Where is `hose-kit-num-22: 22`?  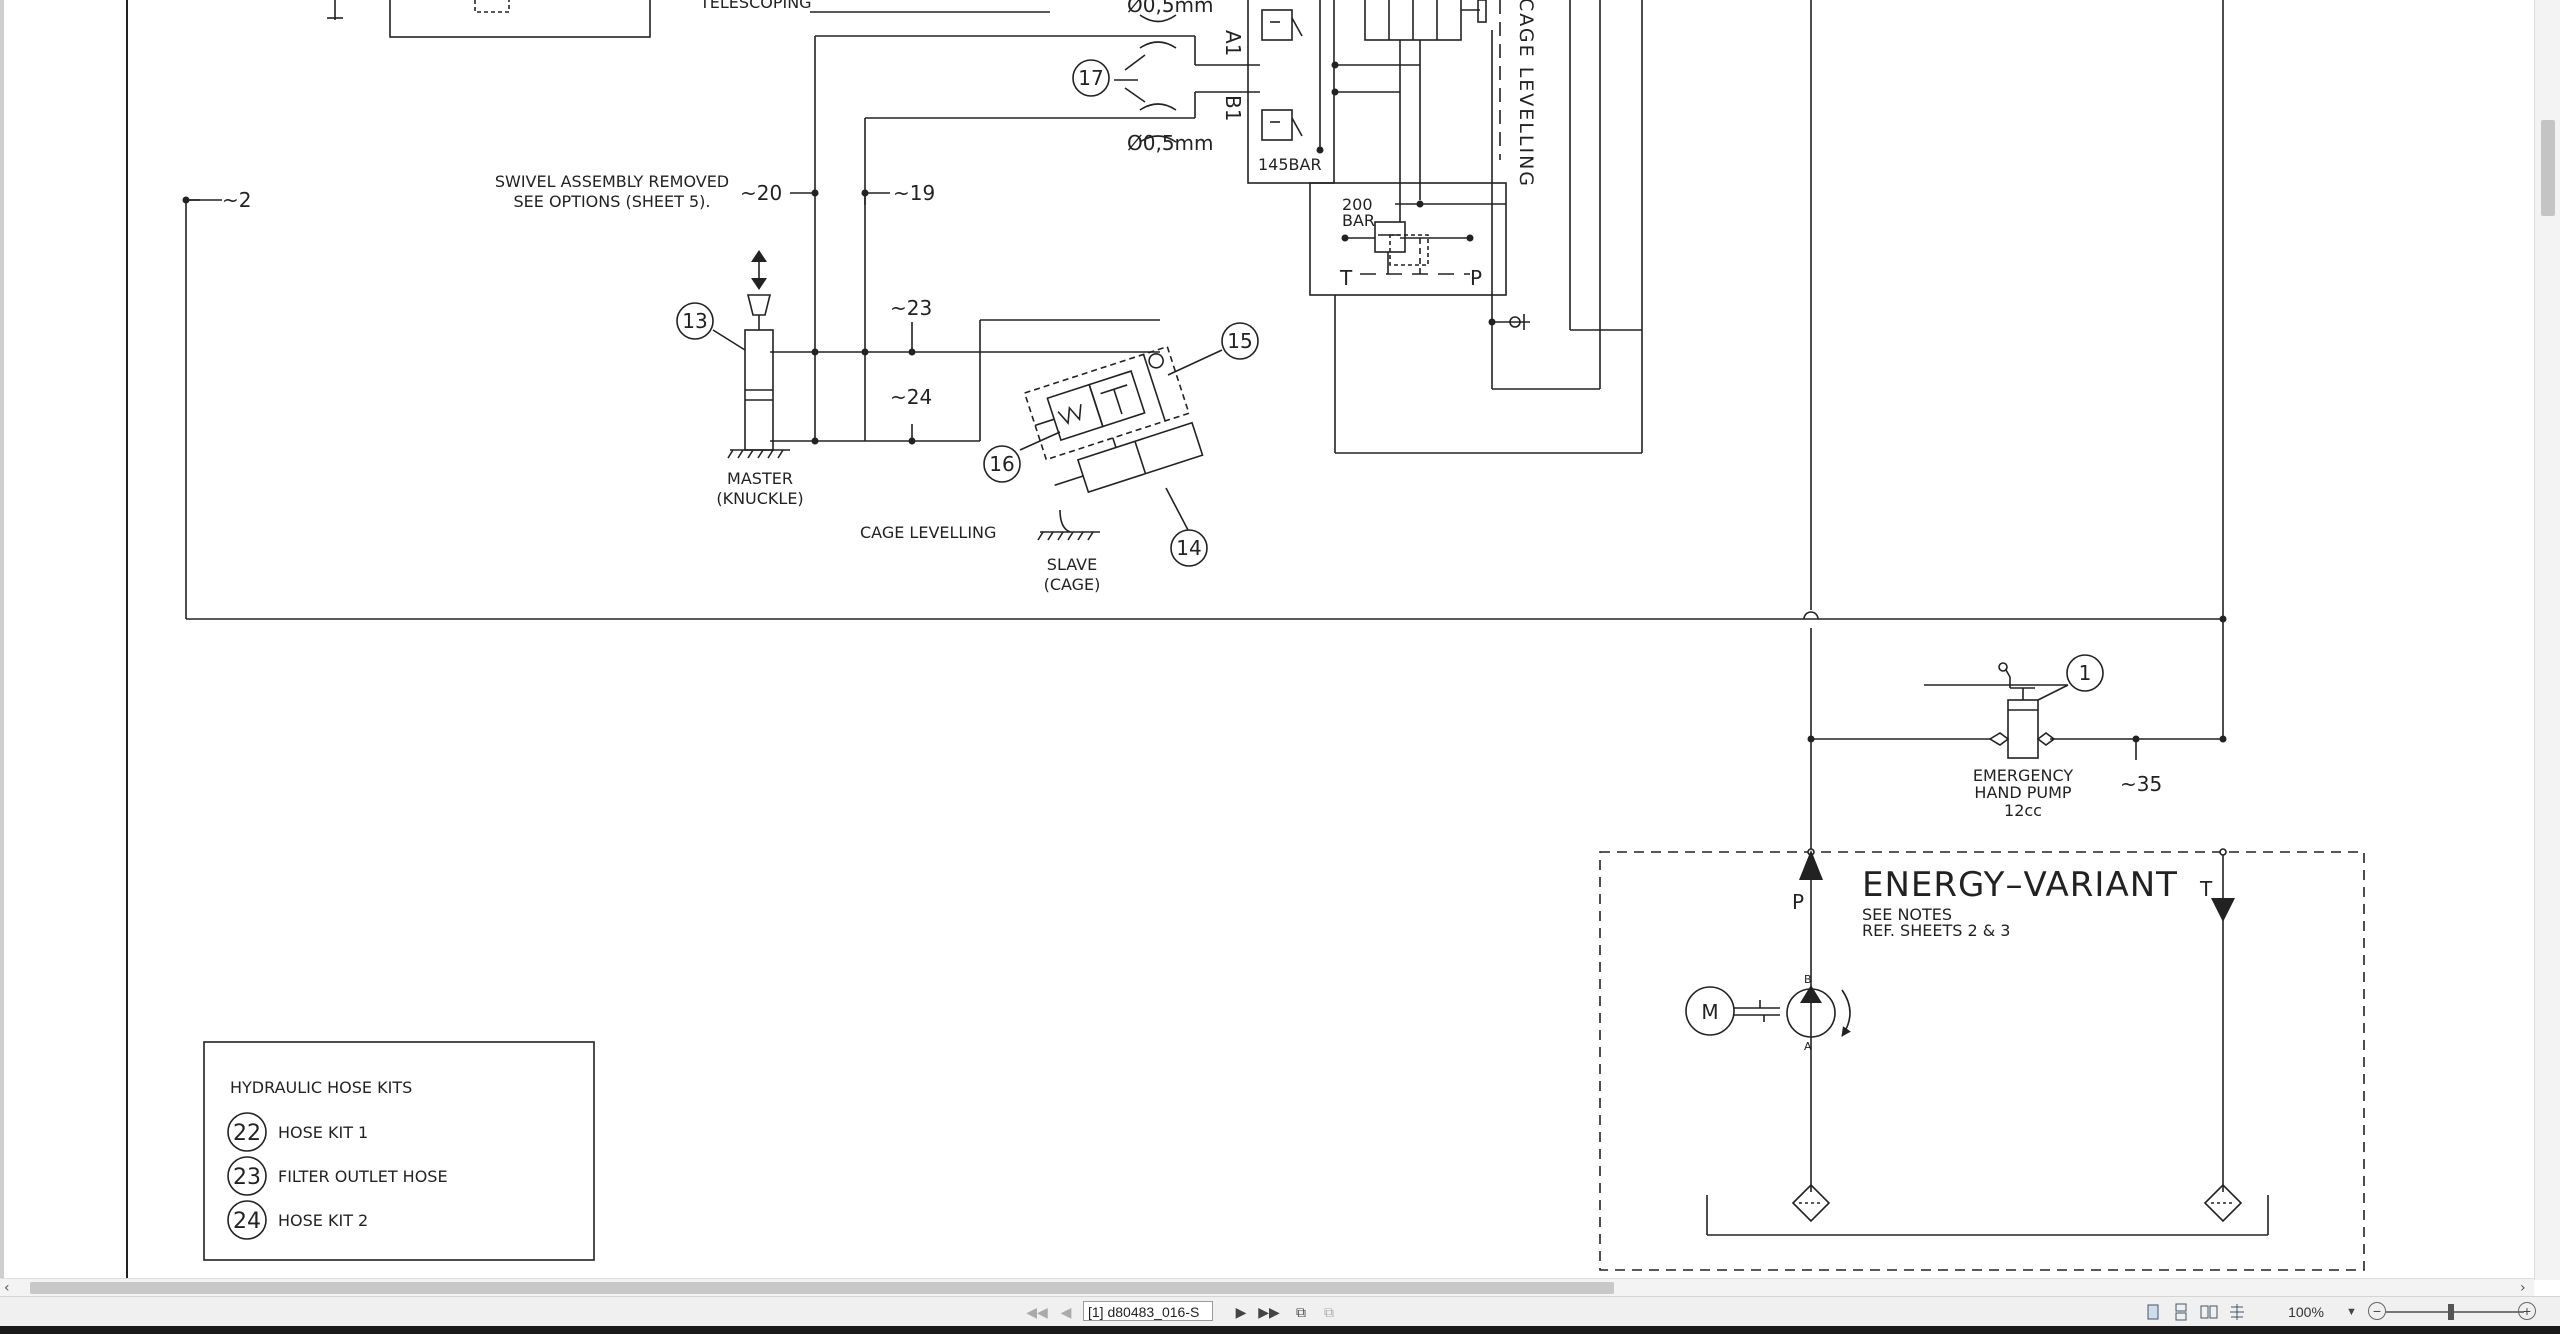
hose-kit-num-22: 22 is located at coordinates (247, 1133).